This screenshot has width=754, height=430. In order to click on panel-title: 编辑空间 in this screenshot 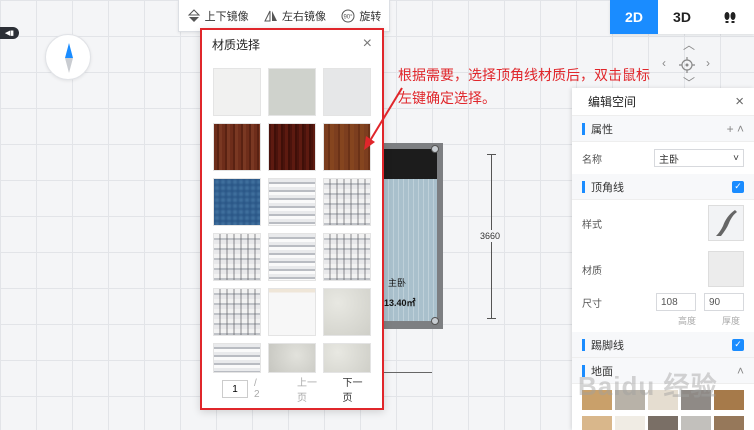, I will do `click(612, 102)`.